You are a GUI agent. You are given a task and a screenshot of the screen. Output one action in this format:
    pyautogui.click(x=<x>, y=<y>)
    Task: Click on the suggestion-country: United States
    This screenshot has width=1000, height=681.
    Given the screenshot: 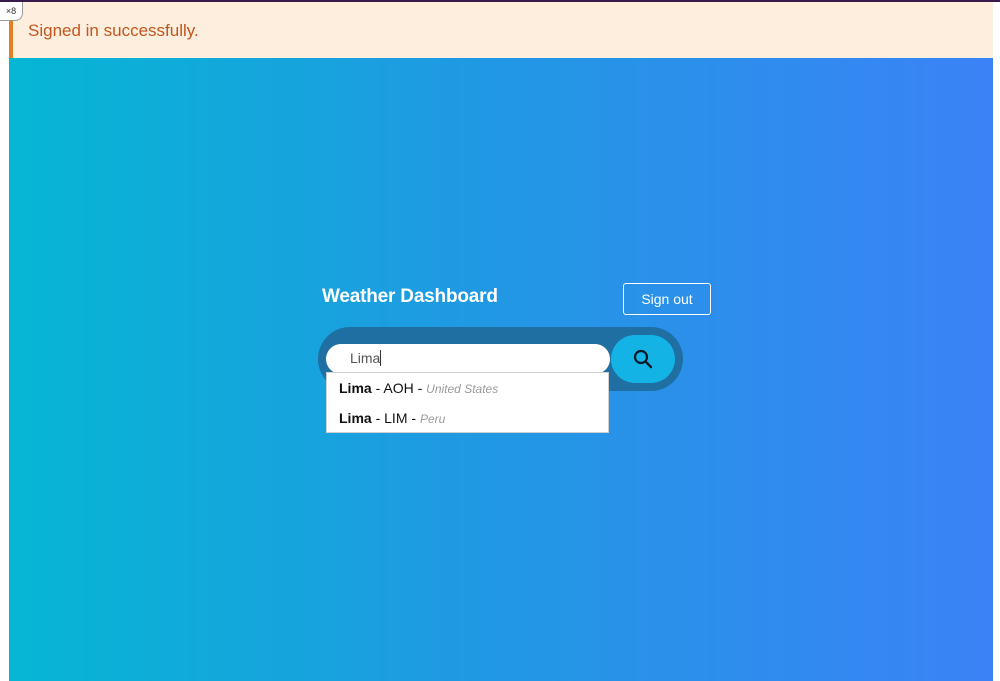 What is the action you would take?
    pyautogui.click(x=462, y=389)
    